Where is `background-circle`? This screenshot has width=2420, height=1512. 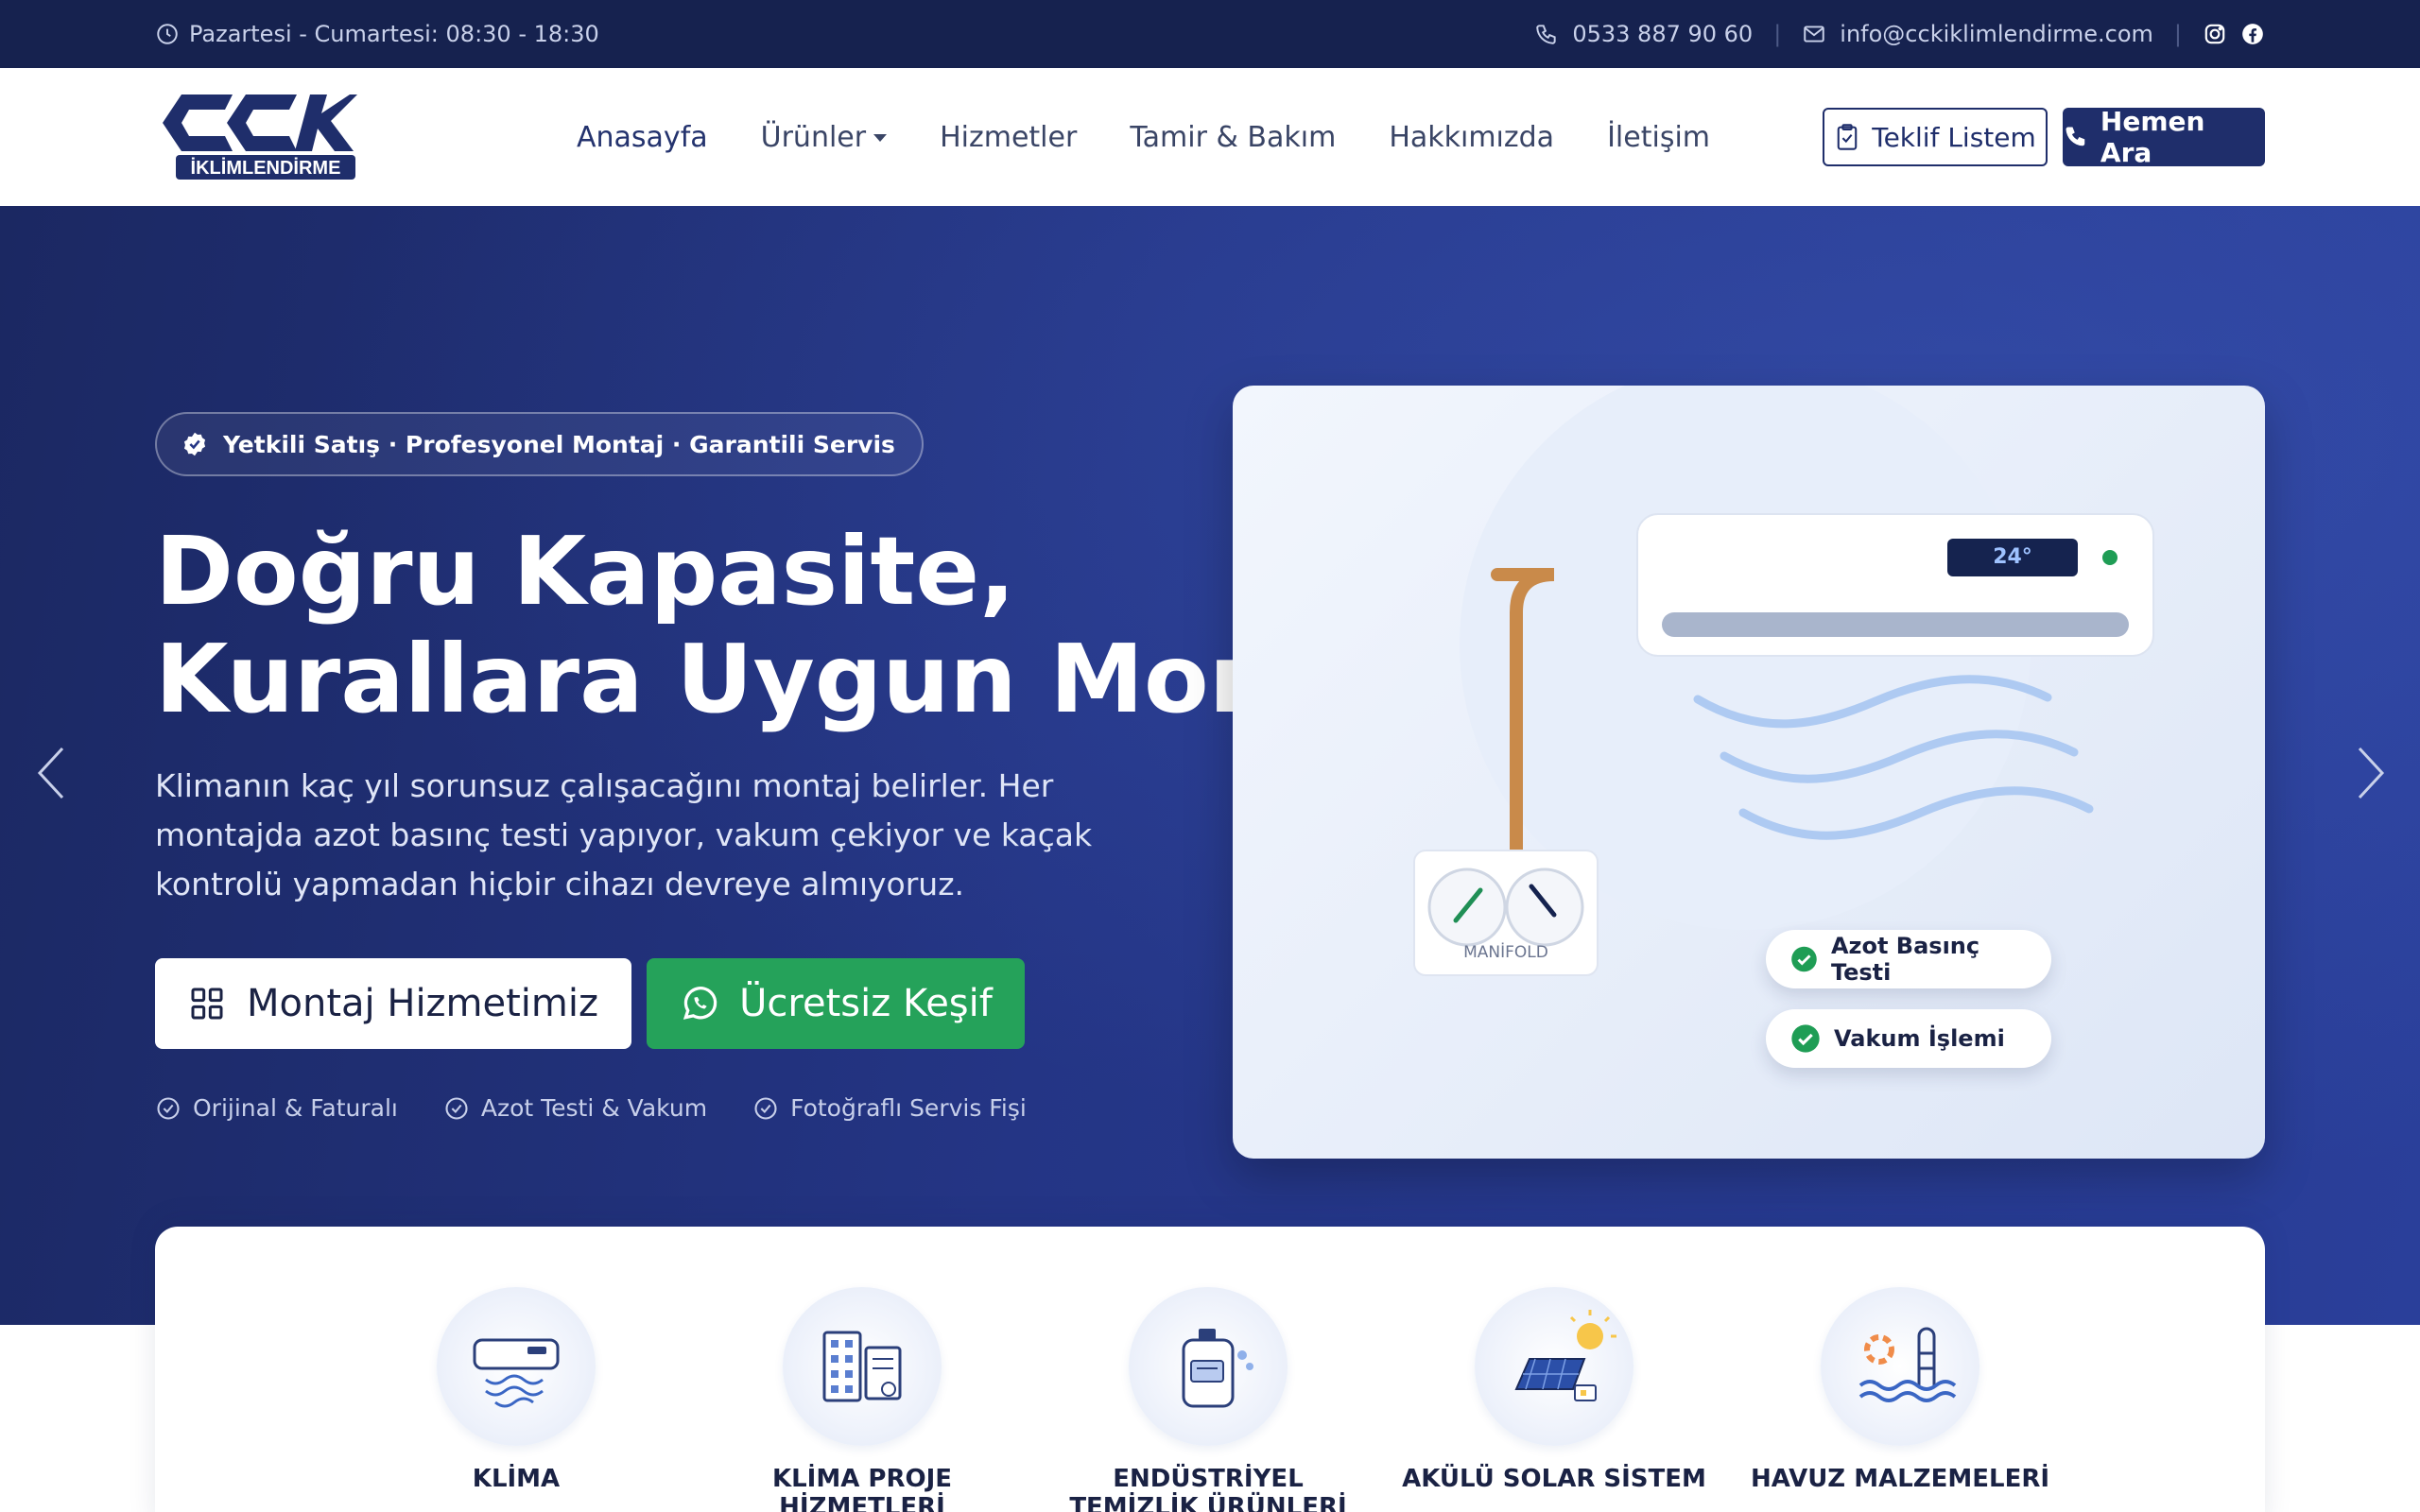
background-circle is located at coordinates (1745, 658).